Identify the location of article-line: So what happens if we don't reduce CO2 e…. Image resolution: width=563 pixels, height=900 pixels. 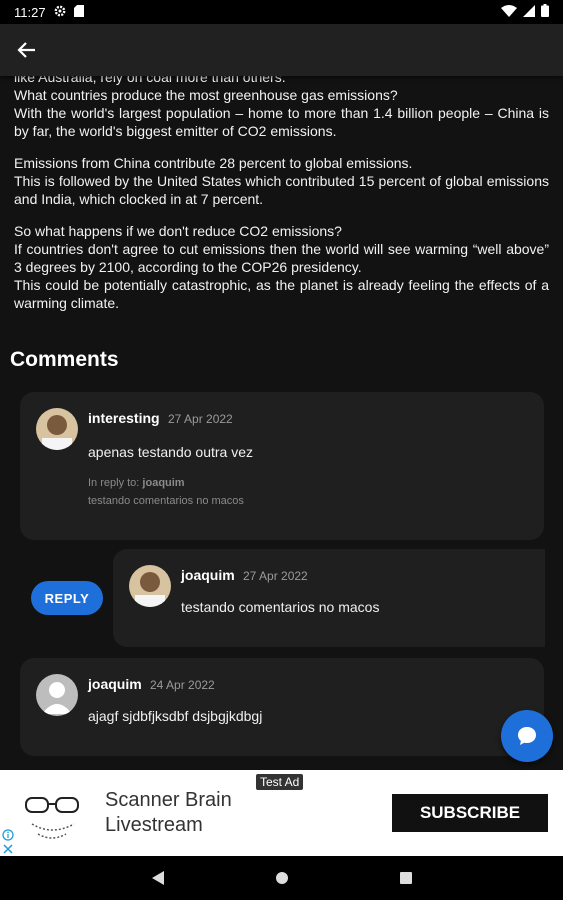
(178, 231).